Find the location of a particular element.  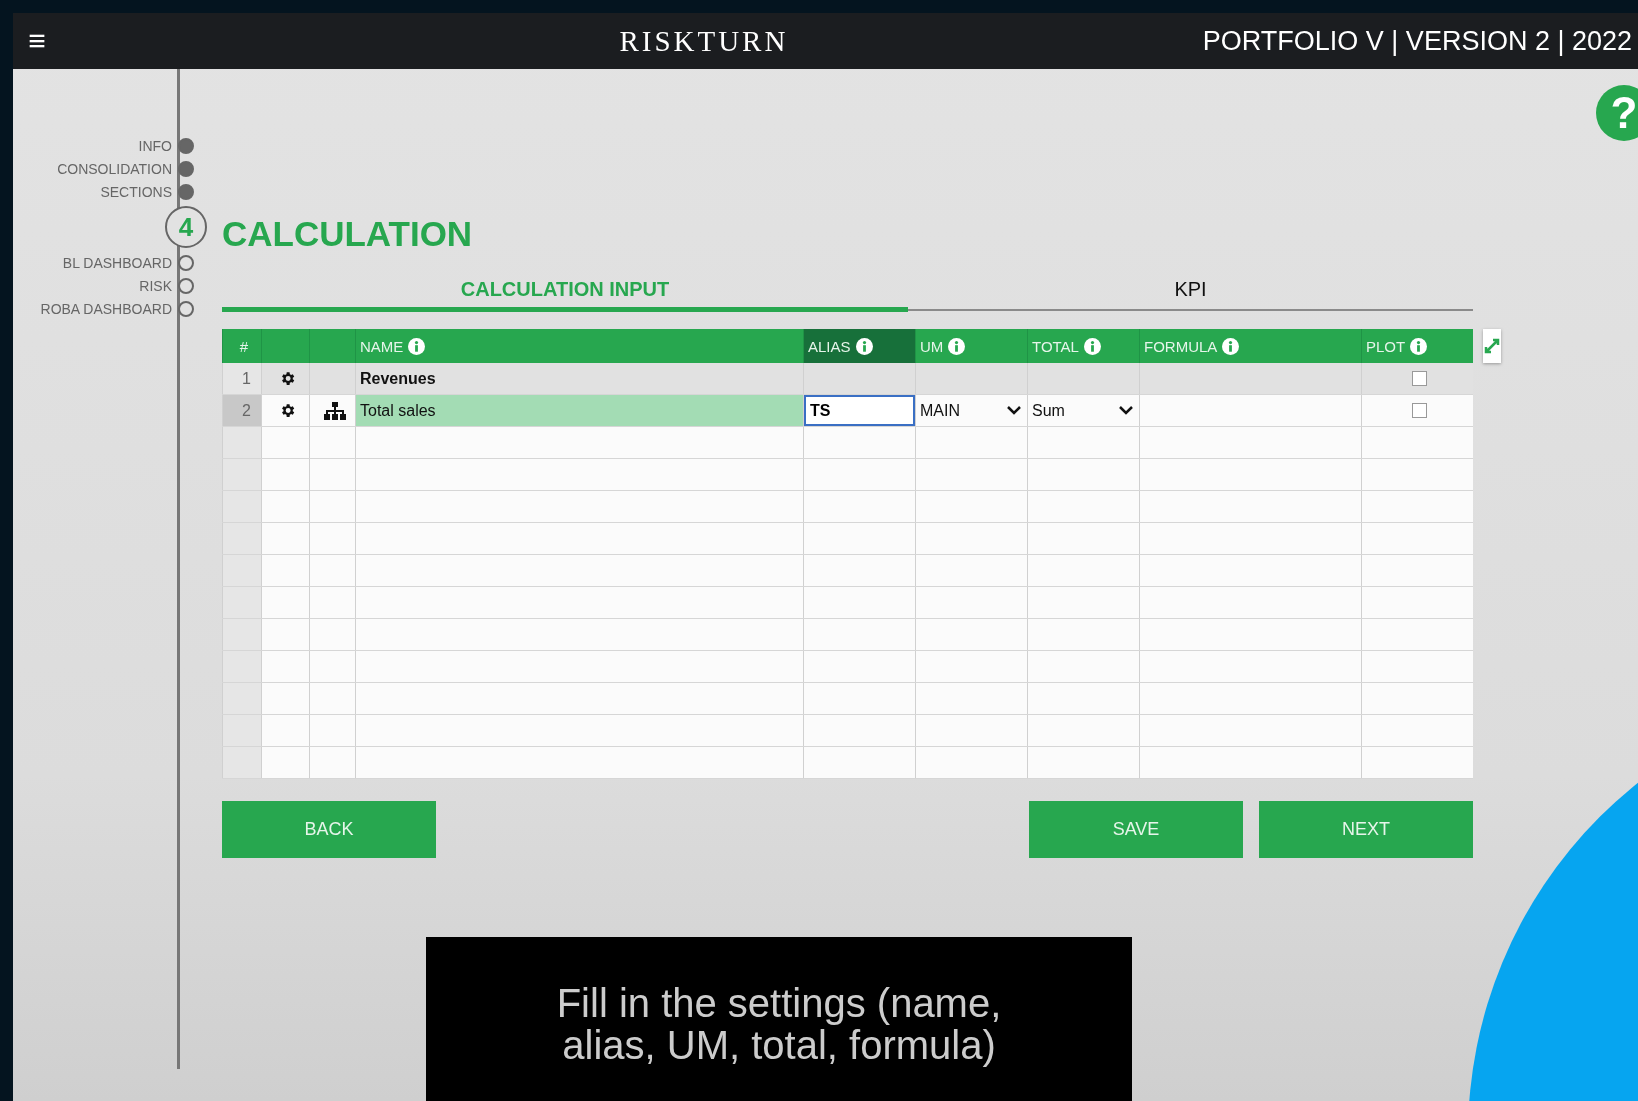

step-label: SECTIONS is located at coordinates (136, 191).